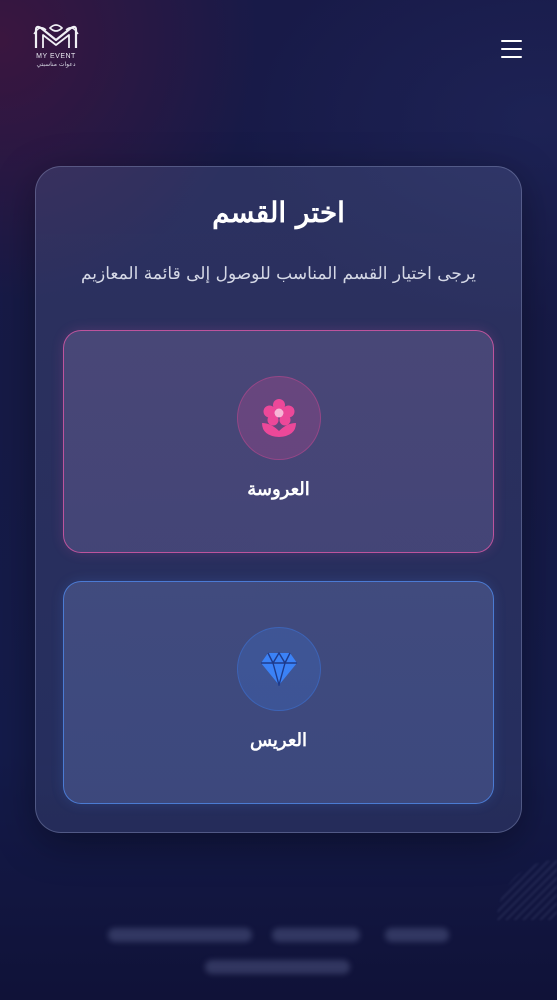 The width and height of the screenshot is (557, 1000). Describe the element at coordinates (56, 64) in the screenshot. I see `logo-text-ar: دعوات مناسبتي` at that location.